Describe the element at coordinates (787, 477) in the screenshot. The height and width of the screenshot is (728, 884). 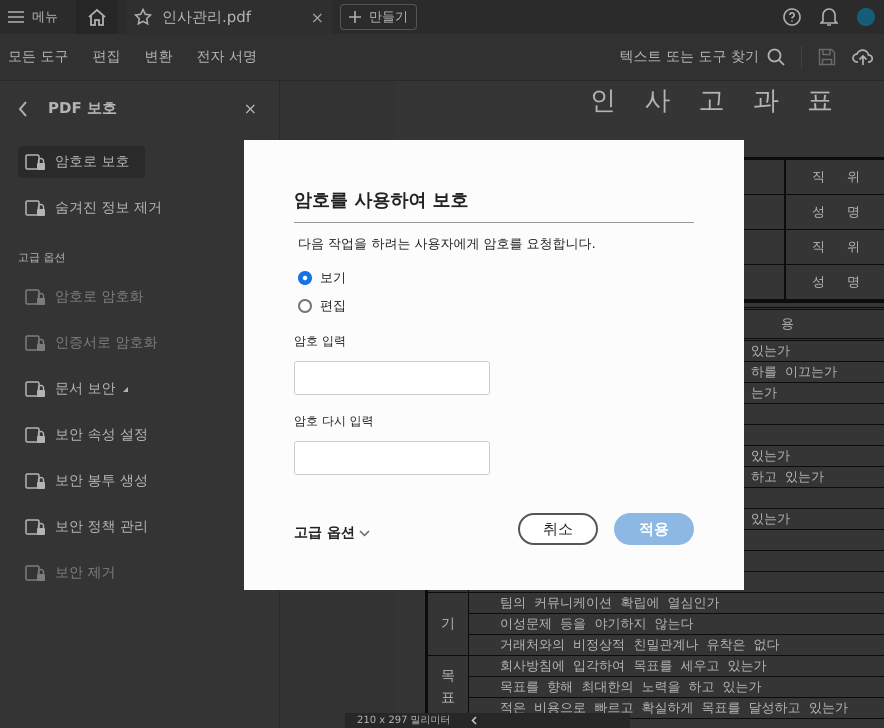
I see `table-cell-text: 하고 있는가` at that location.